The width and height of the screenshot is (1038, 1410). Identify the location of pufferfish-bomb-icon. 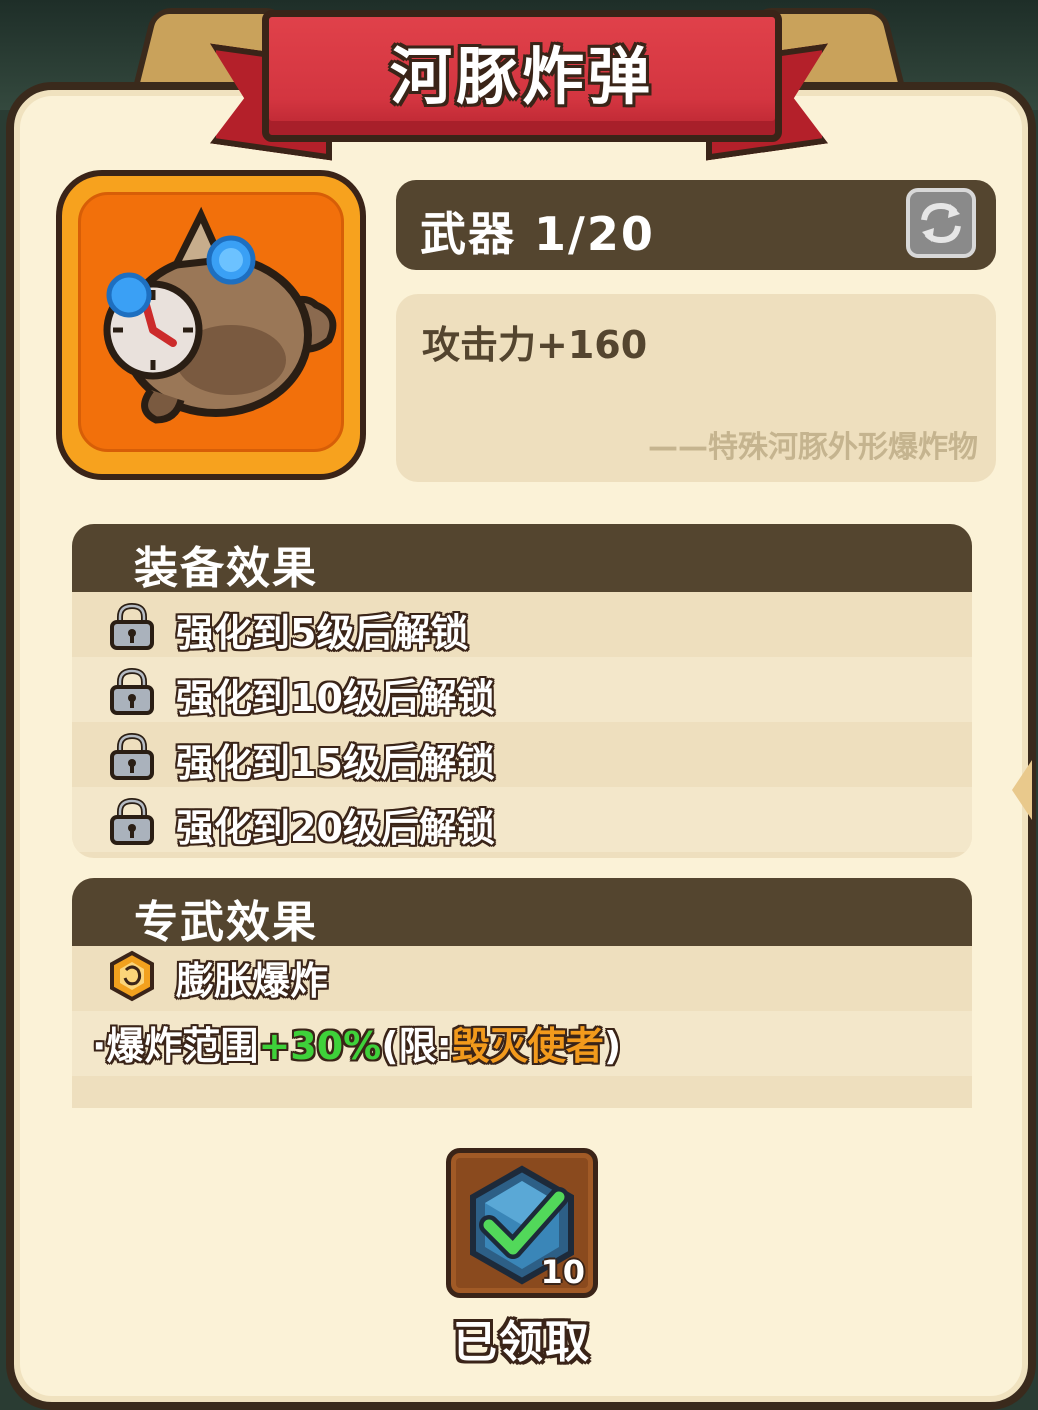
(220, 315).